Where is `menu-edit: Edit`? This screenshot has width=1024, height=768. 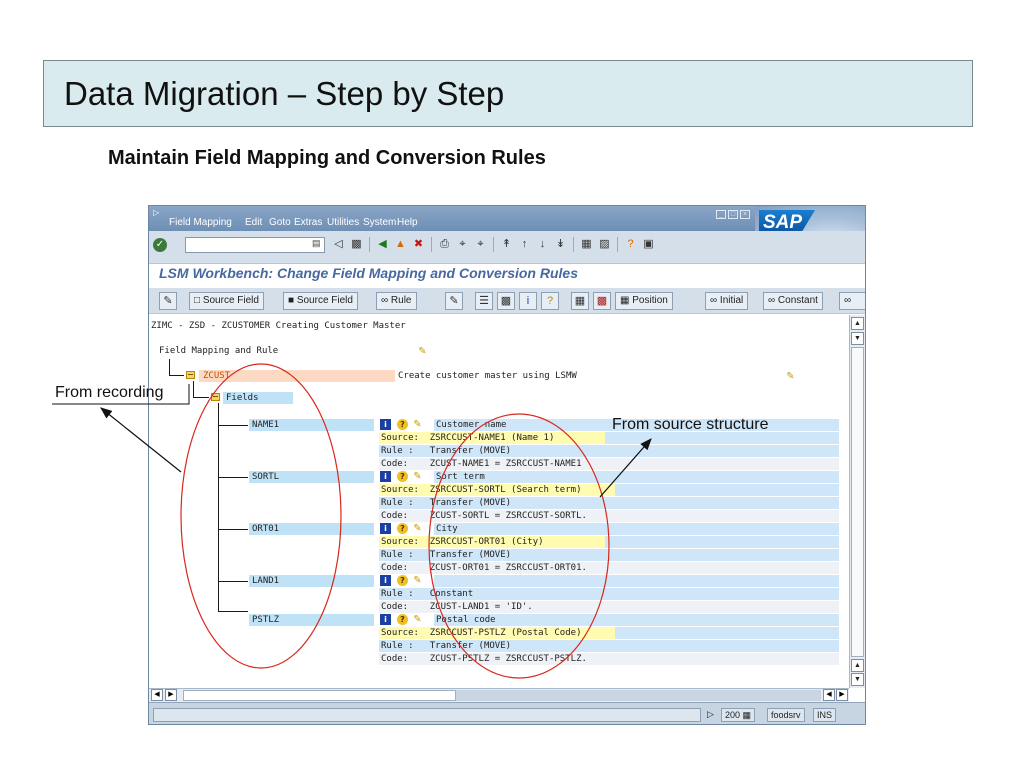 menu-edit: Edit is located at coordinates (253, 222).